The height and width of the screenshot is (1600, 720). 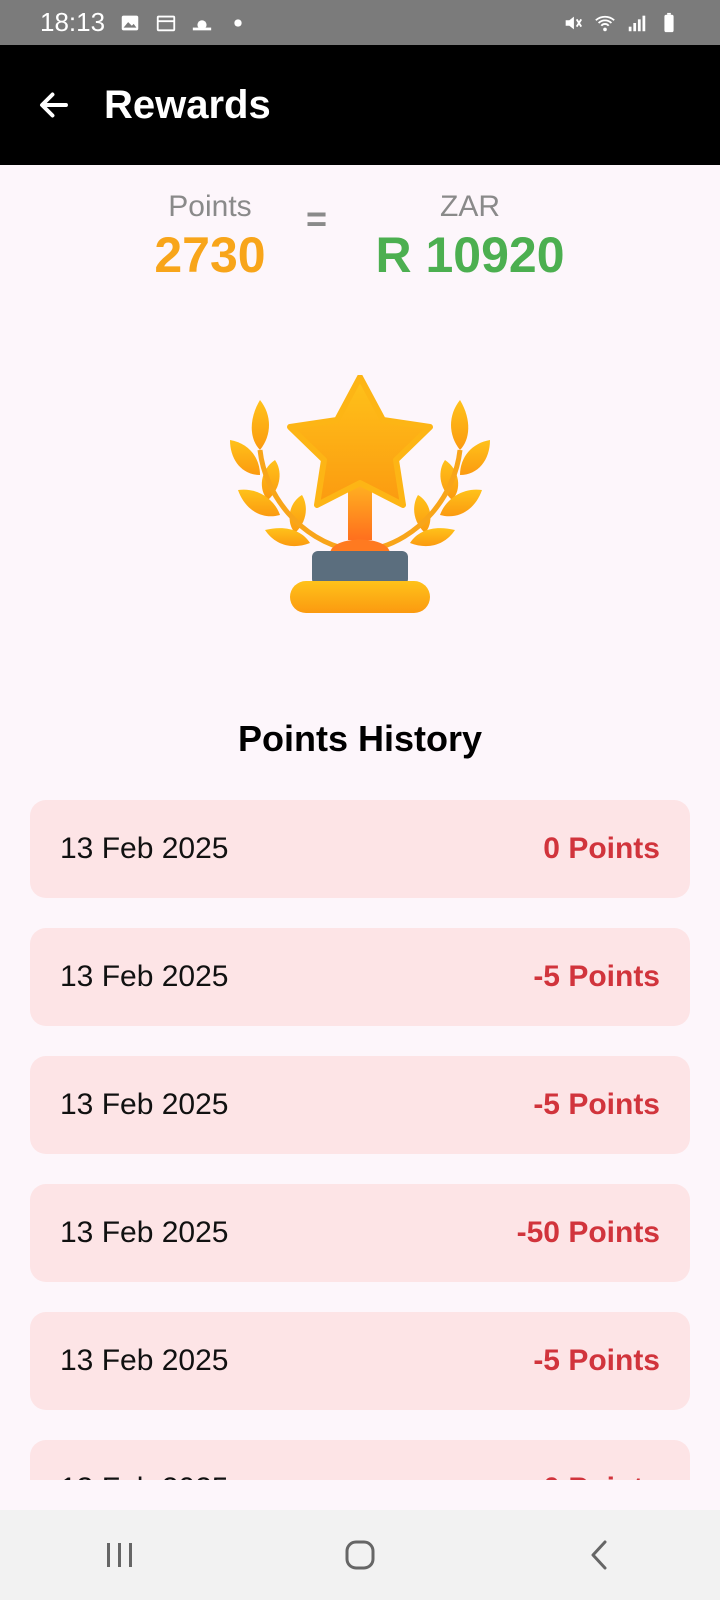 I want to click on arrow-left-icon, so click(x=54, y=105).